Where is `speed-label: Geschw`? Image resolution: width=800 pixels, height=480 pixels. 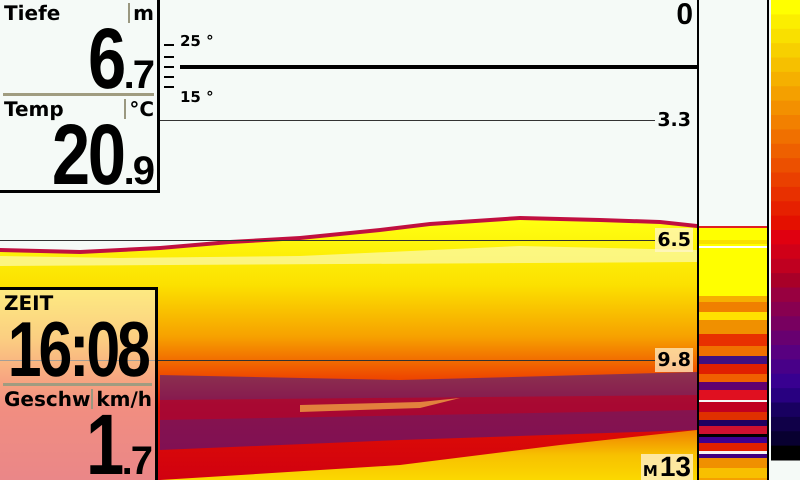
speed-label: Geschw is located at coordinates (47, 398).